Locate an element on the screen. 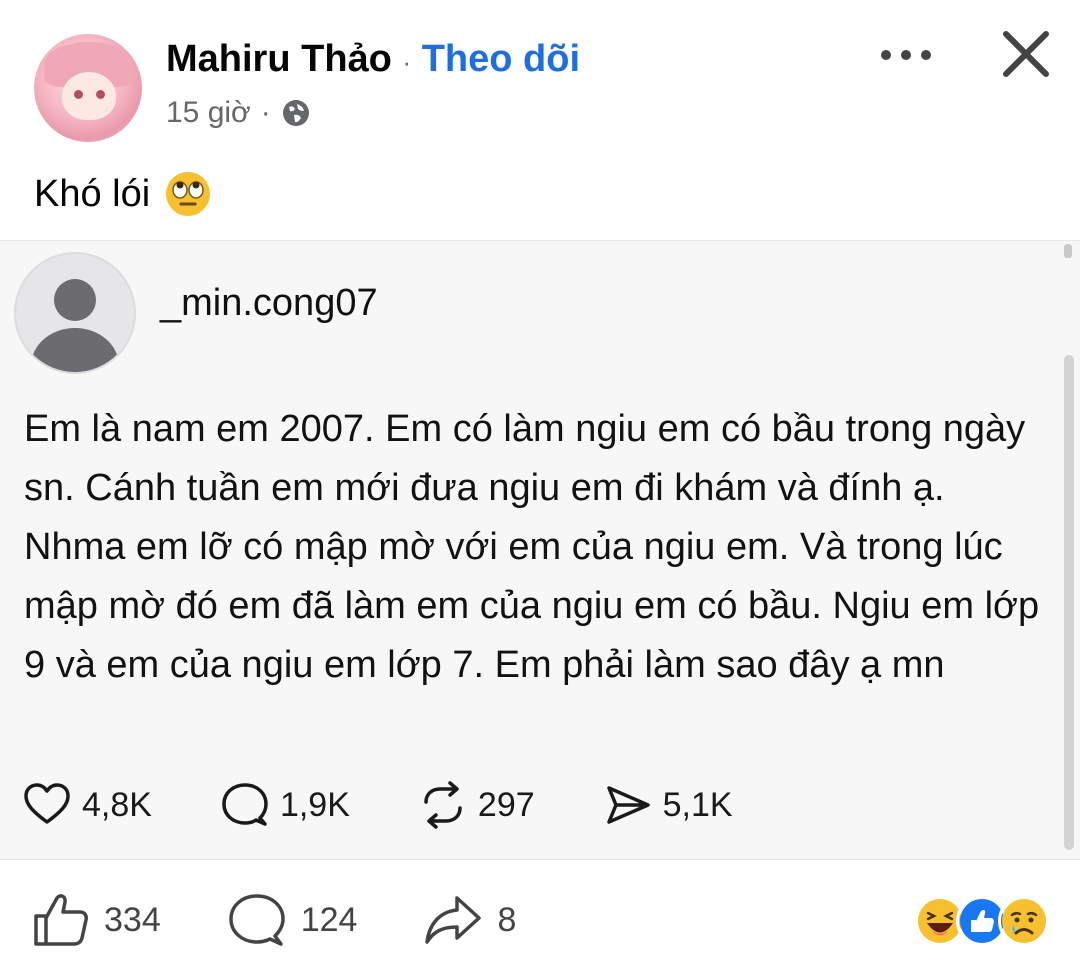 The image size is (1080, 980). sad-icon is located at coordinates (1024, 921).